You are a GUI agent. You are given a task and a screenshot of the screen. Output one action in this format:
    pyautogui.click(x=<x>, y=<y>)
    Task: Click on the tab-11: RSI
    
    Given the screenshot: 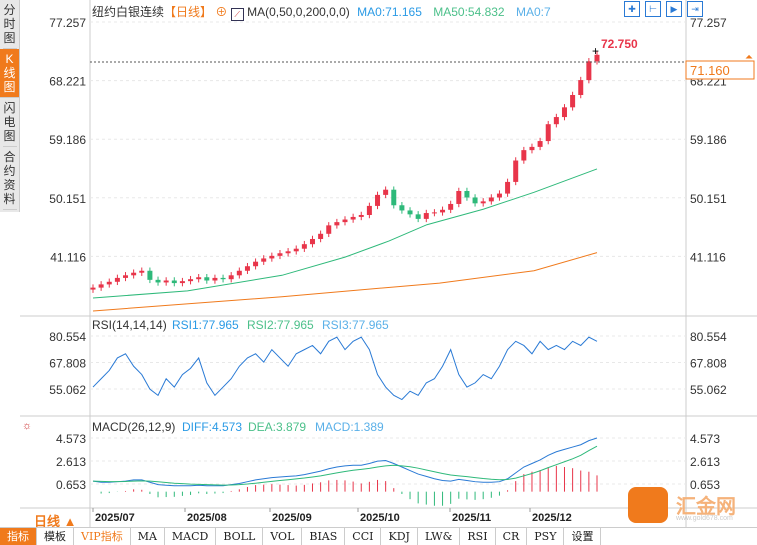 What is the action you would take?
    pyautogui.click(x=478, y=536)
    